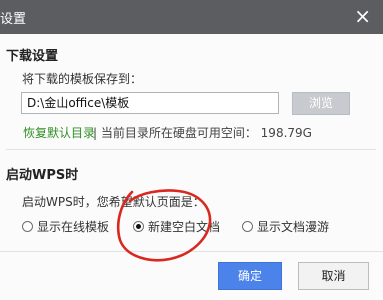 This screenshot has width=383, height=300. I want to click on title-bar: 设置 ×, so click(191, 17).